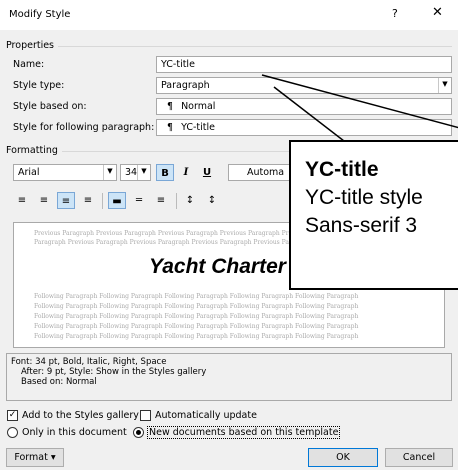 This screenshot has width=458, height=470. I want to click on help-button: ?, so click(395, 13).